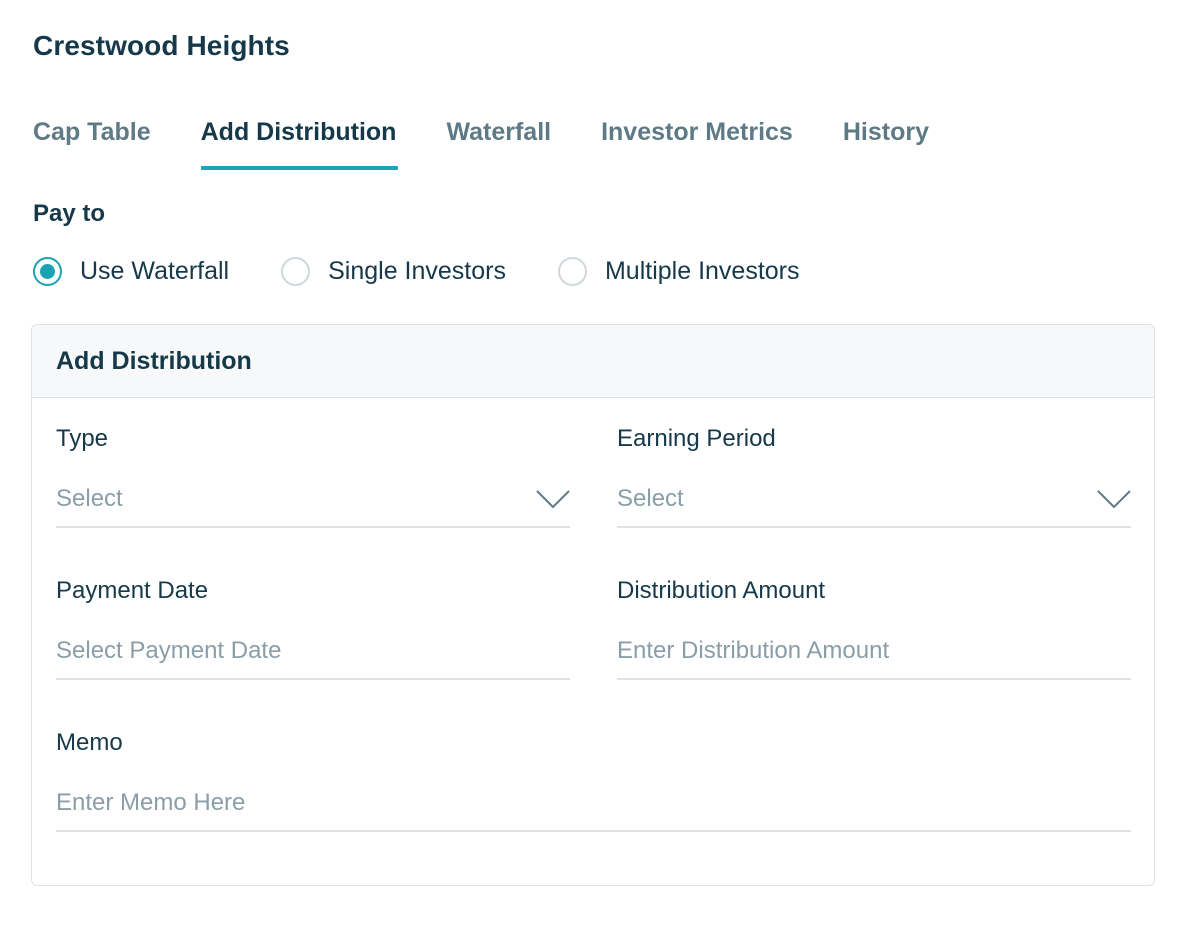  I want to click on payment-date-field: Payment Date, so click(313, 635).